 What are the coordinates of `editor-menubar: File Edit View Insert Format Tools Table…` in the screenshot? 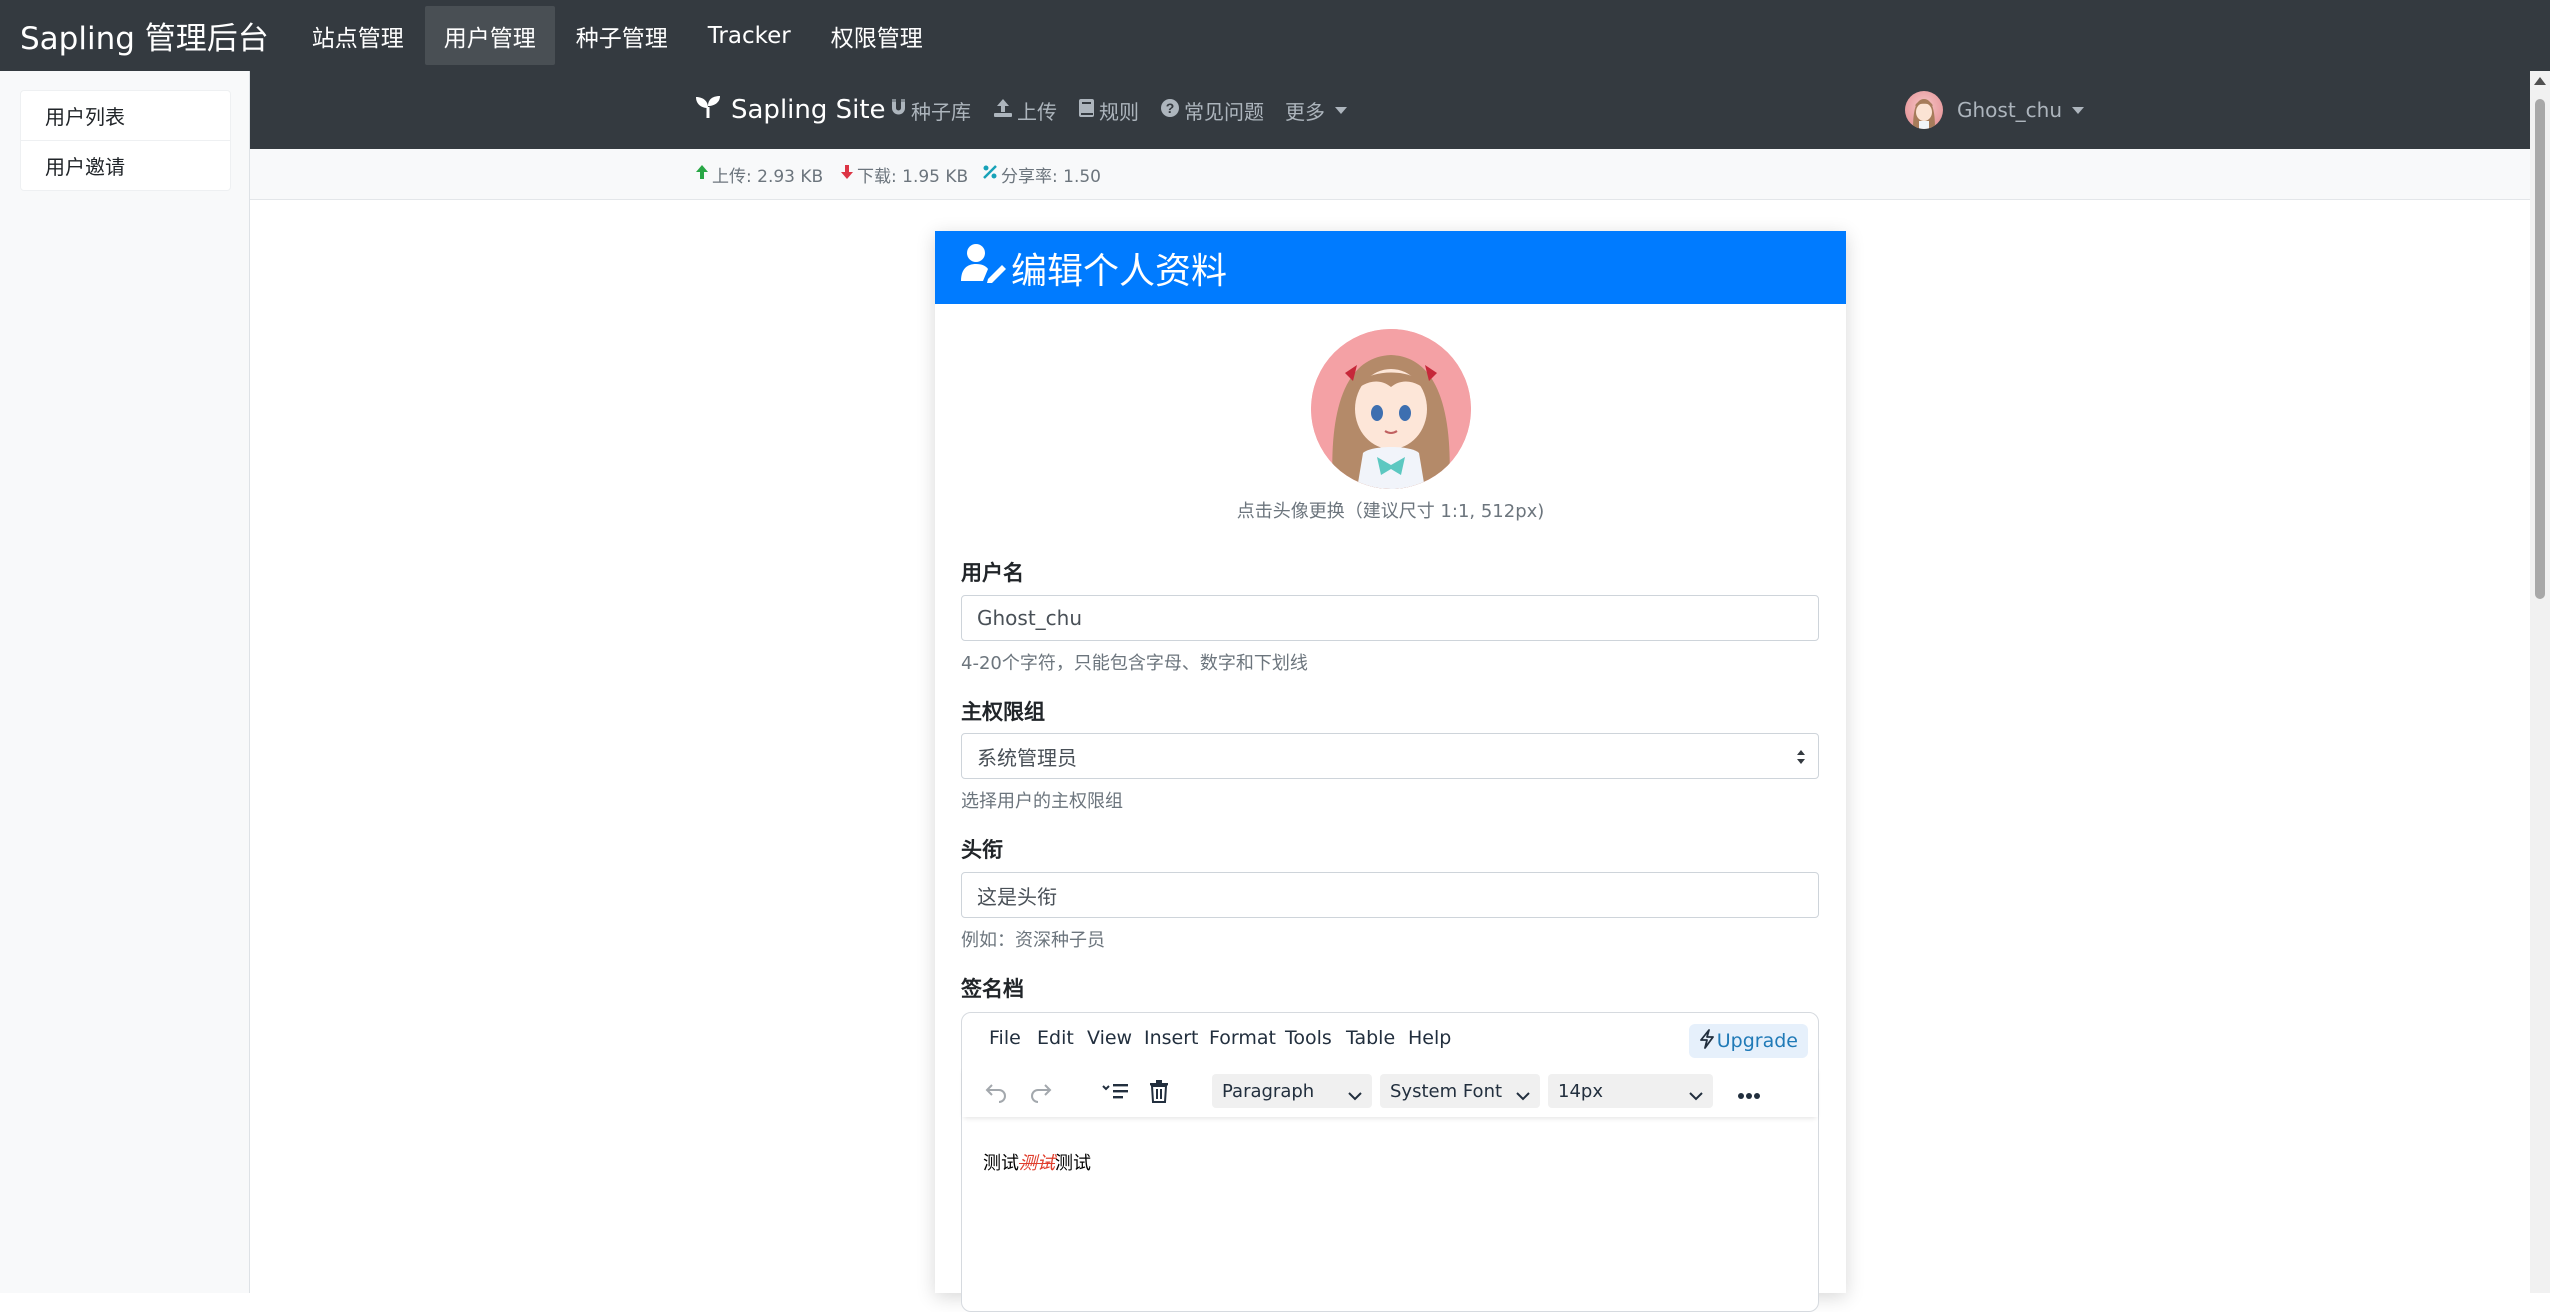 It's located at (1390, 1038).